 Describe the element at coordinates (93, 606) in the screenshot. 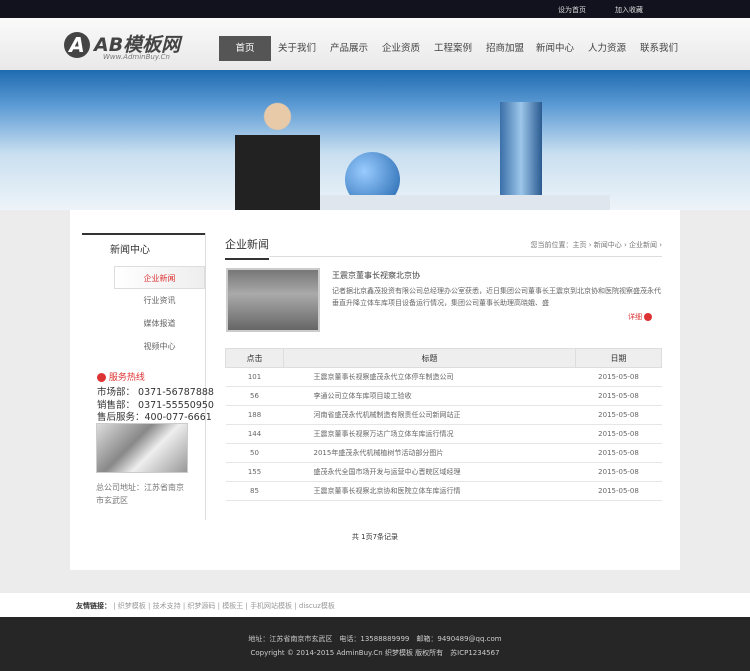

I see `friend-links-label: 友情链接：` at that location.